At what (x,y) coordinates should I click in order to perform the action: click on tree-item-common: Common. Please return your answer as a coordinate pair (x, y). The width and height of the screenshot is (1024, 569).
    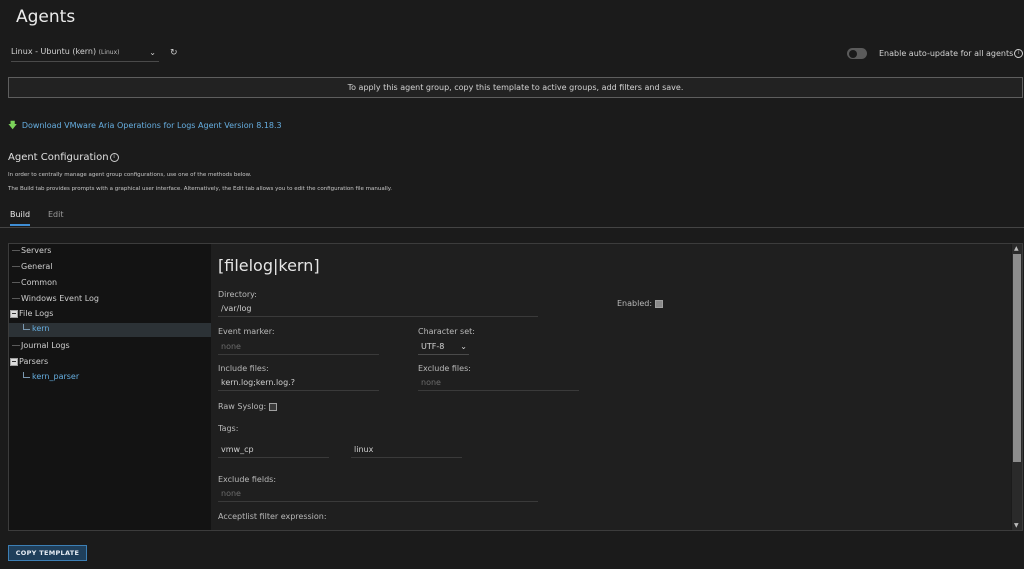
    Looking at the image, I should click on (34, 282).